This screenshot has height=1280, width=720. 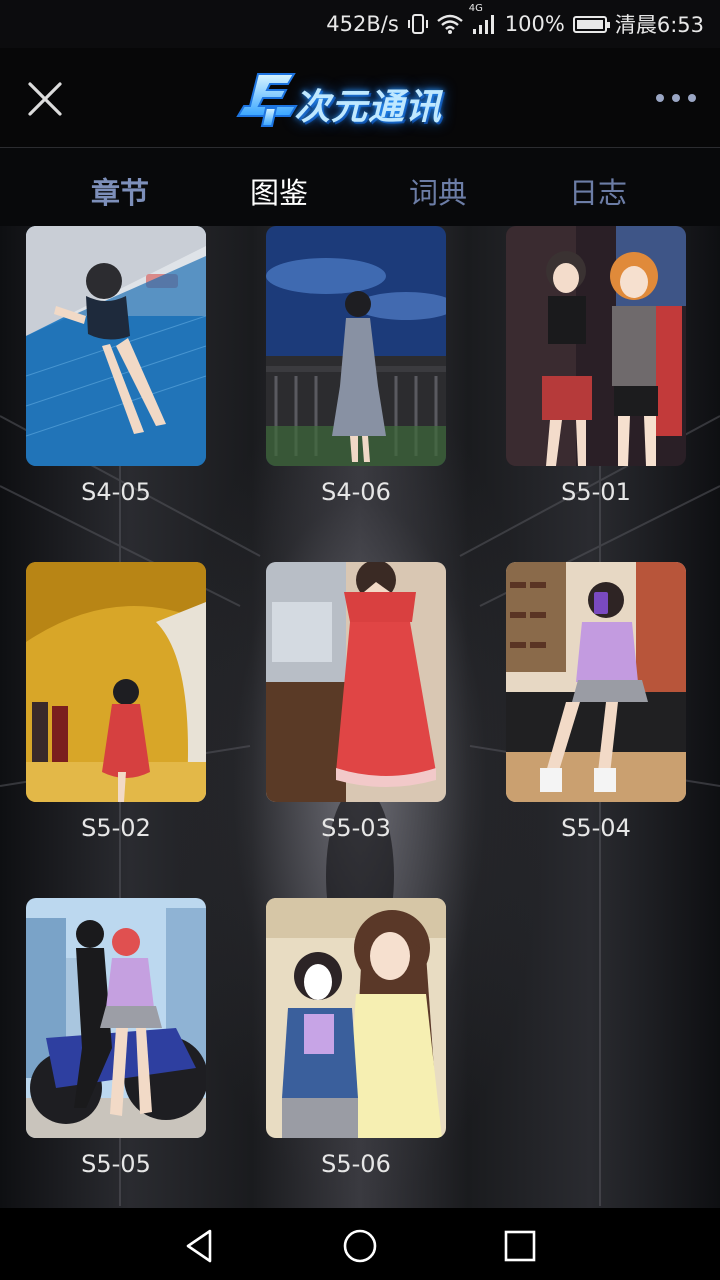 I want to click on gallery-item-label: S5-01, so click(x=596, y=492).